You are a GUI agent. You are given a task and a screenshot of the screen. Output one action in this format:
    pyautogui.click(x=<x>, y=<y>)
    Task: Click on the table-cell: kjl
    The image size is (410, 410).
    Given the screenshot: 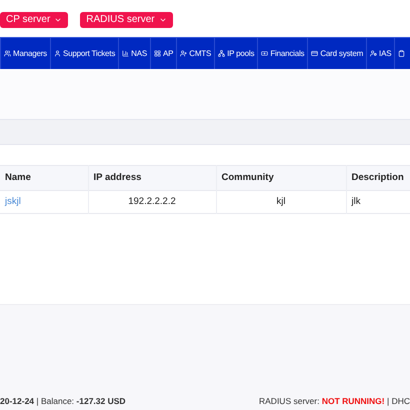 What is the action you would take?
    pyautogui.click(x=281, y=202)
    